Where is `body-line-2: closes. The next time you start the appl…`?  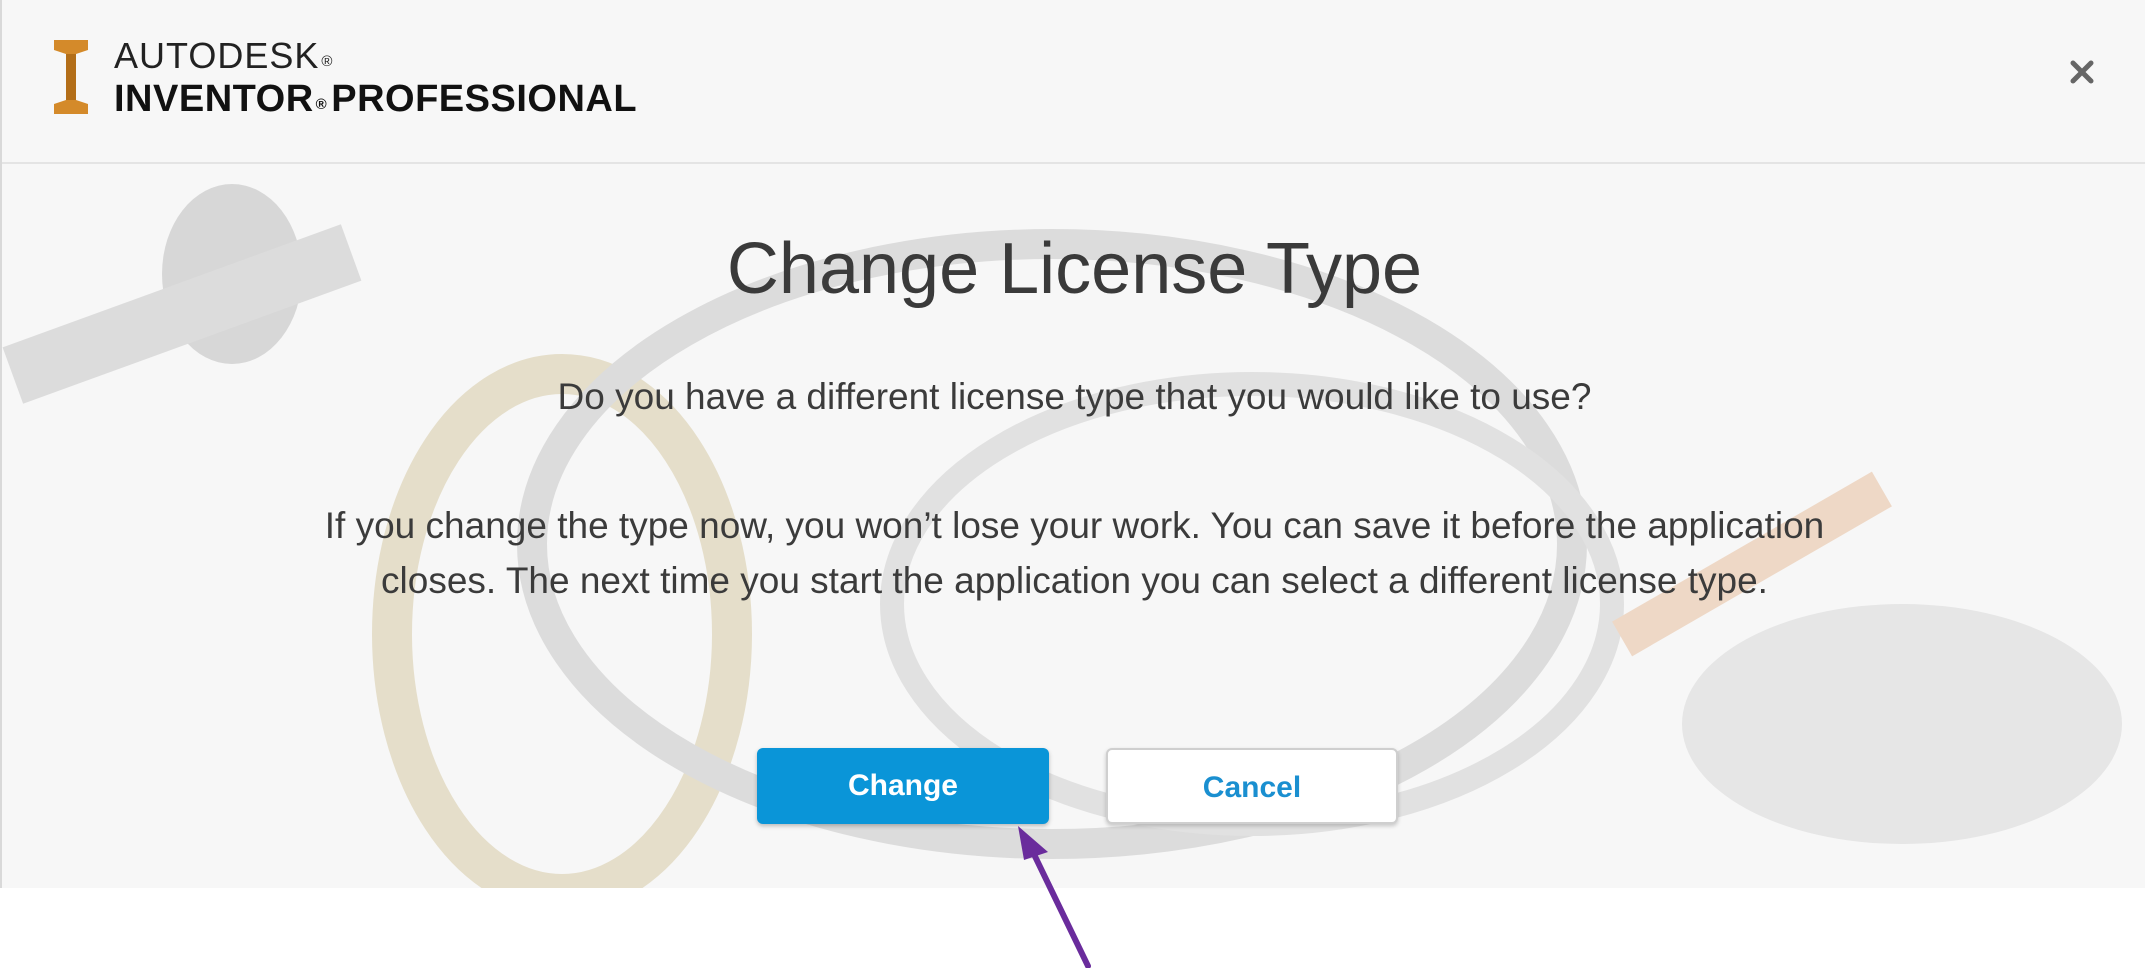 body-line-2: closes. The next time you start the appl… is located at coordinates (1074, 580).